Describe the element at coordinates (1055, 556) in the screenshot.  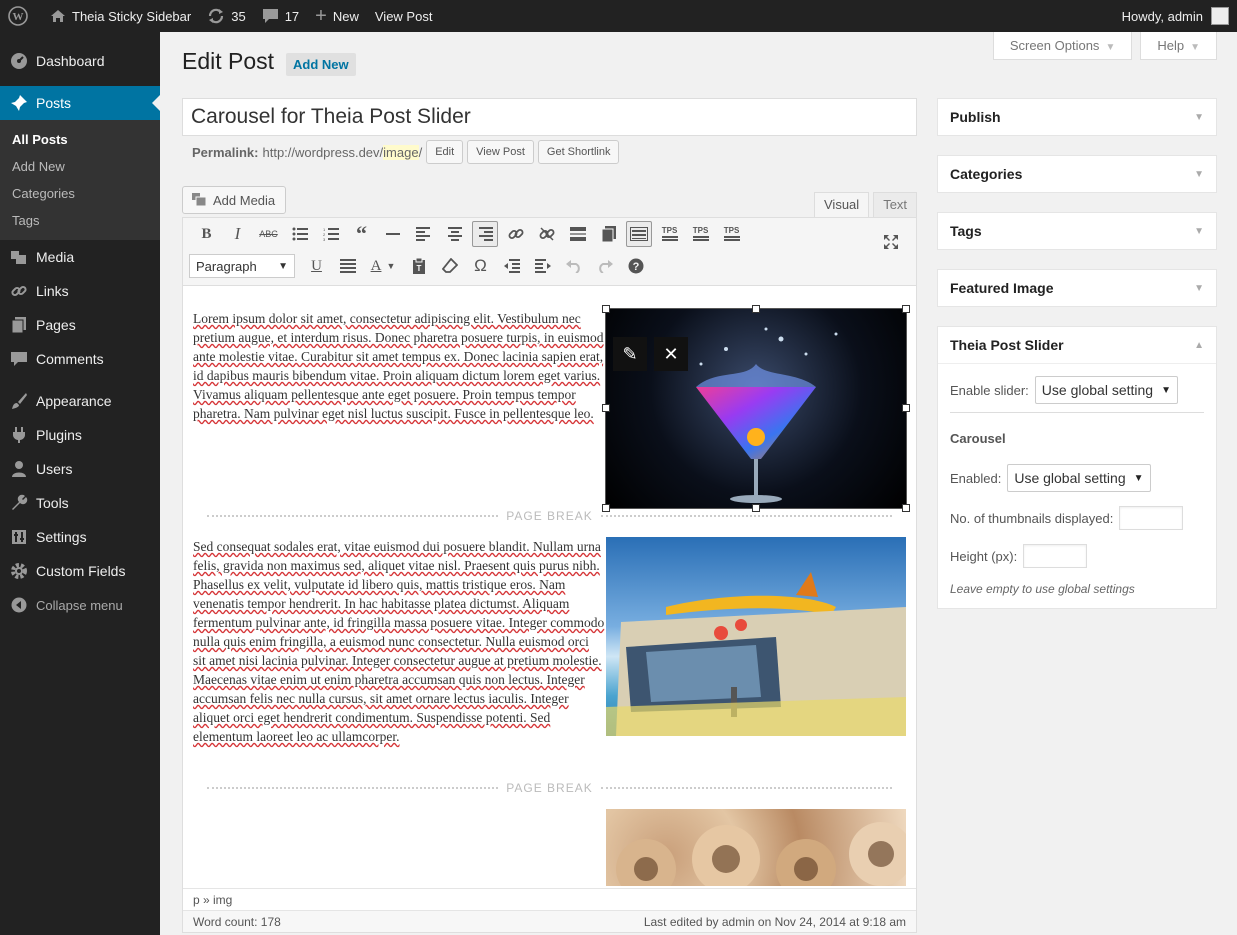
I see `height-input` at that location.